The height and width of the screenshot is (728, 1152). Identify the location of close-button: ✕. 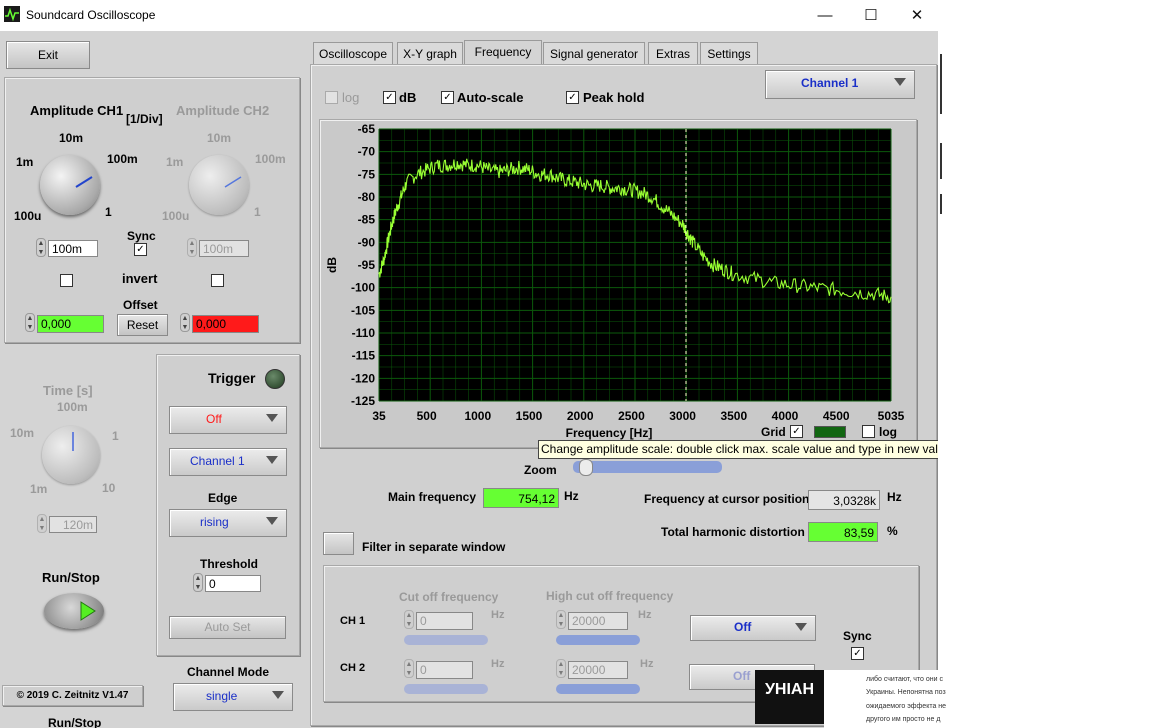
(917, 15).